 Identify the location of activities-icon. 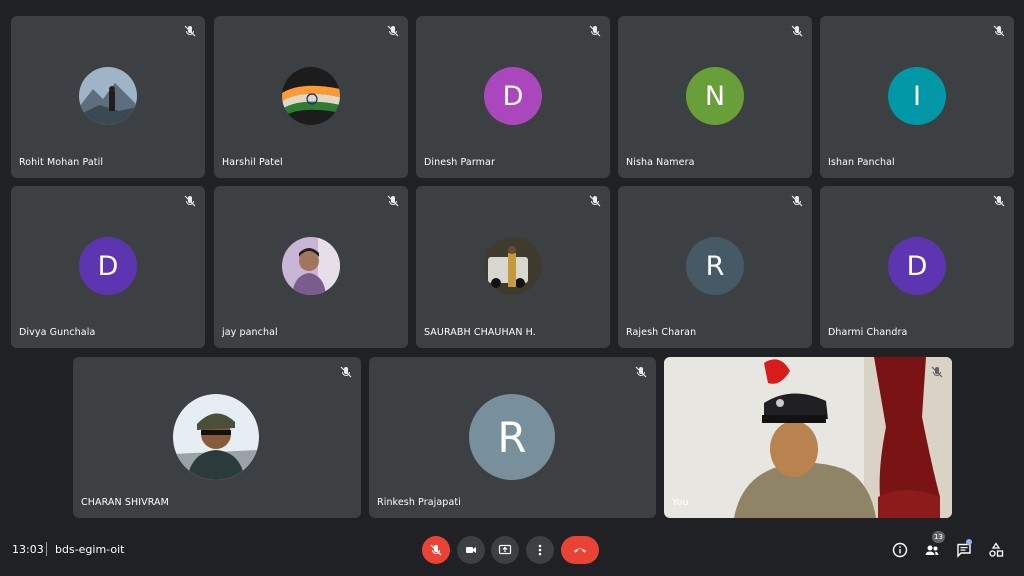
(996, 549).